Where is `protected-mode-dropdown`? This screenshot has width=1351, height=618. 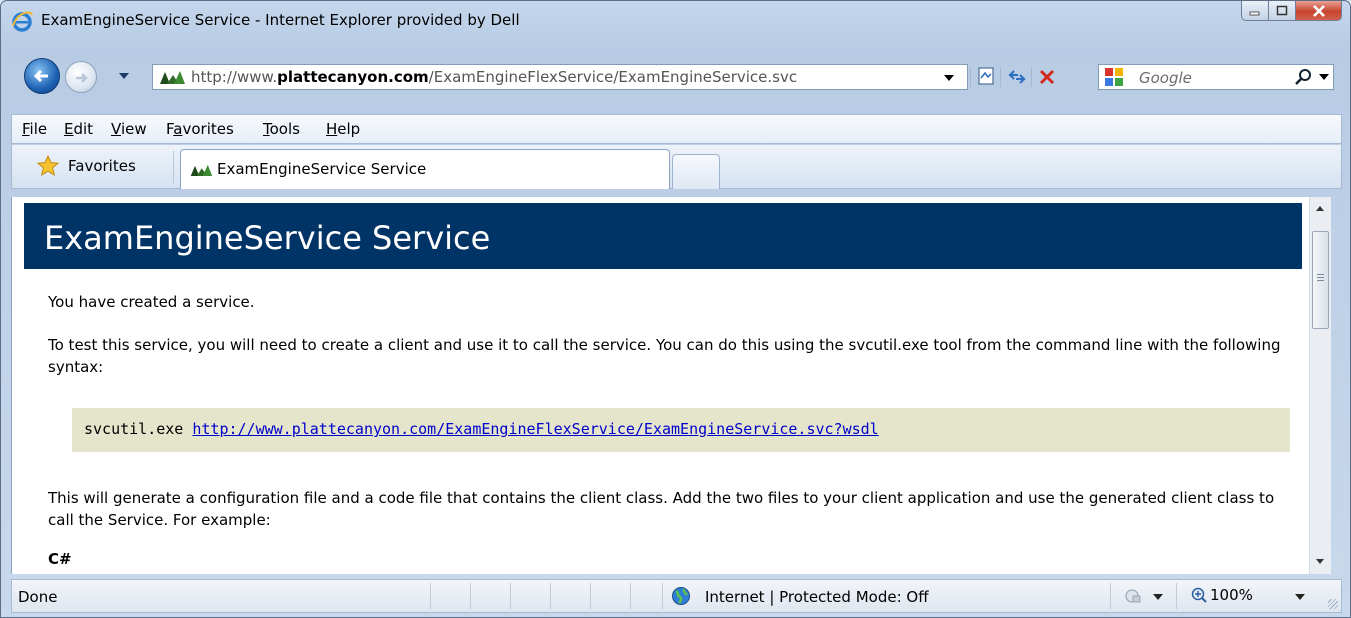
protected-mode-dropdown is located at coordinates (1158, 597).